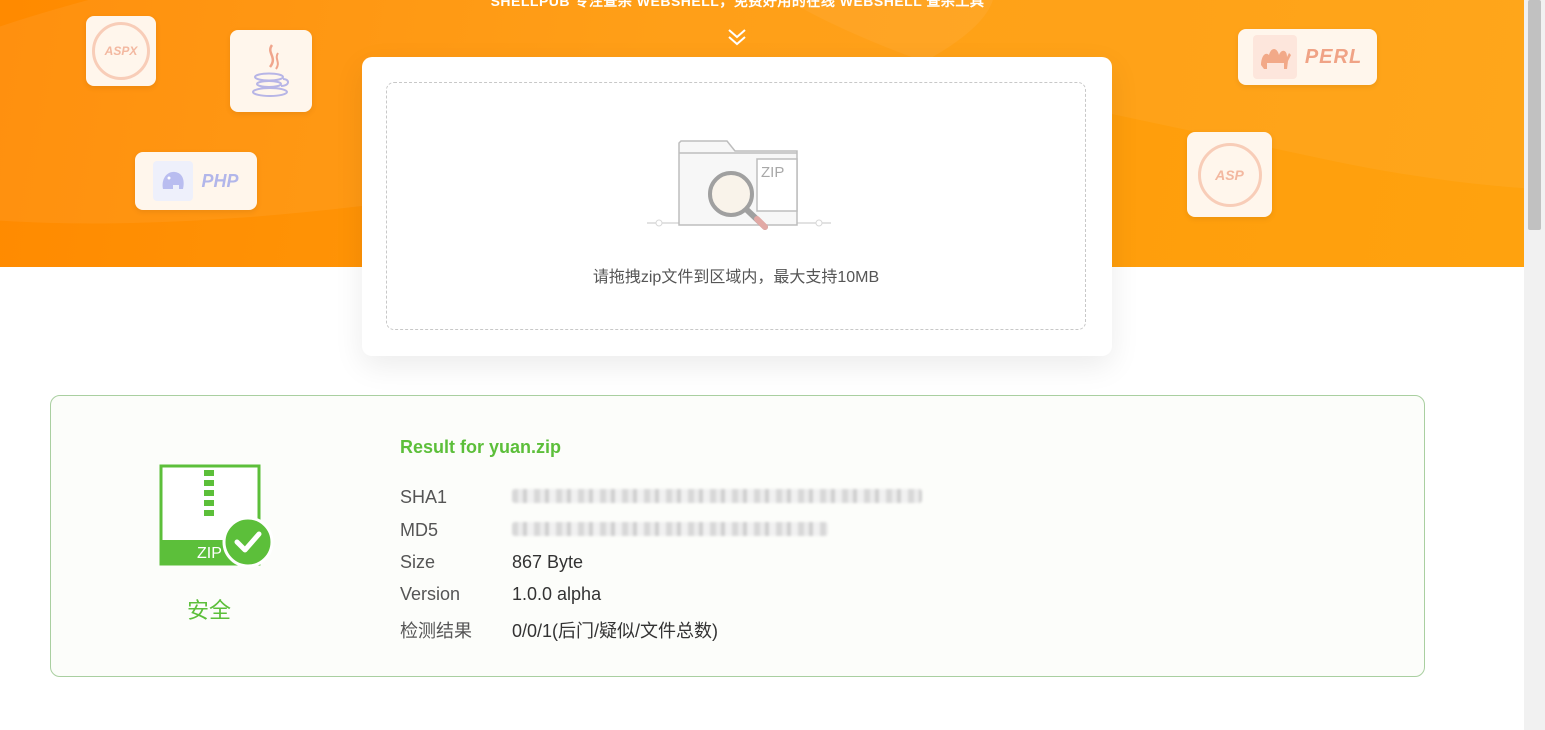  What do you see at coordinates (430, 594) in the screenshot?
I see `row-key: Version` at bounding box center [430, 594].